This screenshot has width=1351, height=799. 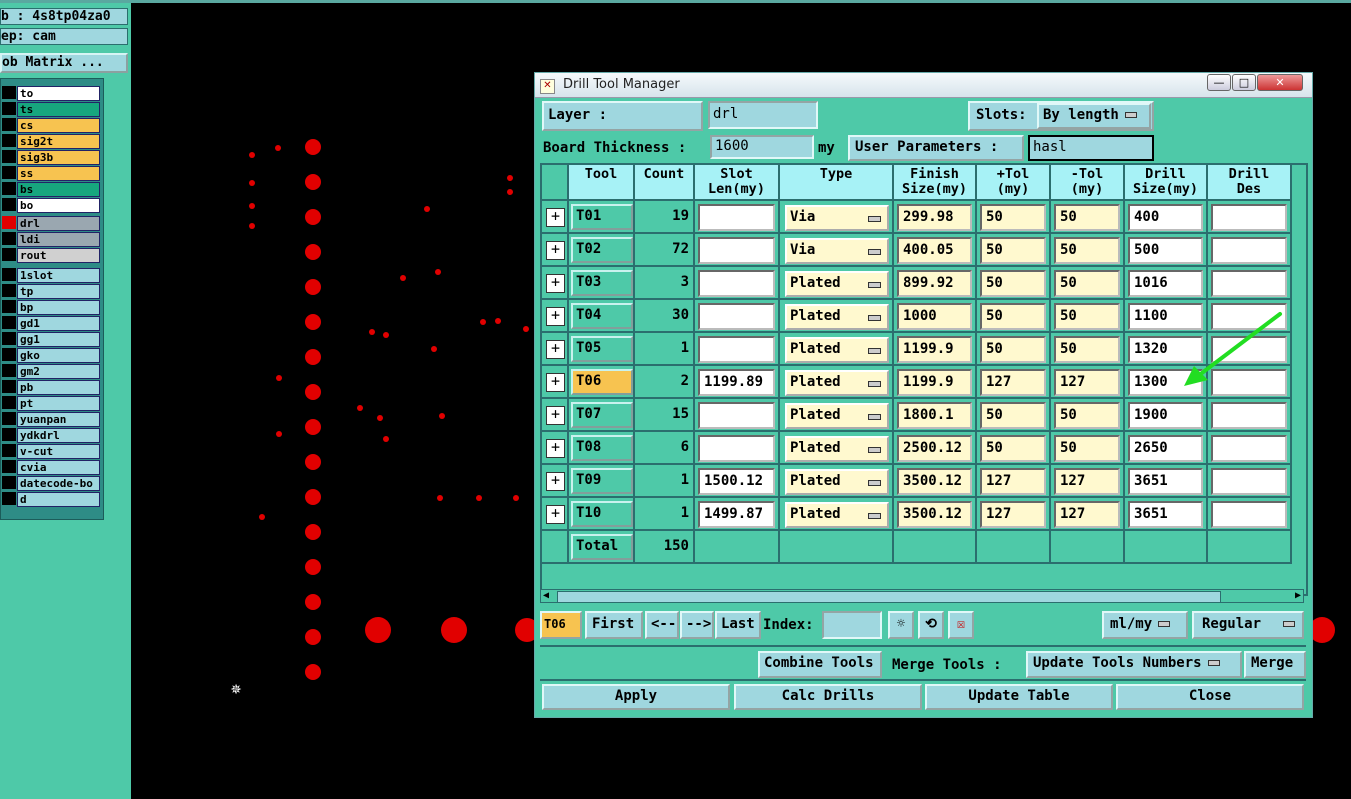 I want to click on calc-drills-button: Calc Drills, so click(x=828, y=697).